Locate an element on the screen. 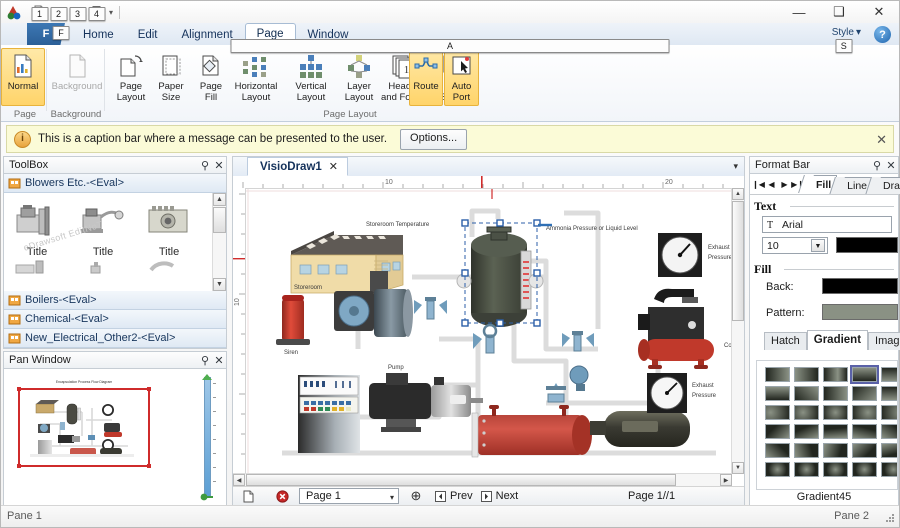 Image resolution: width=900 pixels, height=528 pixels. canvas-scroll-right-icon: ▶ is located at coordinates (726, 480).